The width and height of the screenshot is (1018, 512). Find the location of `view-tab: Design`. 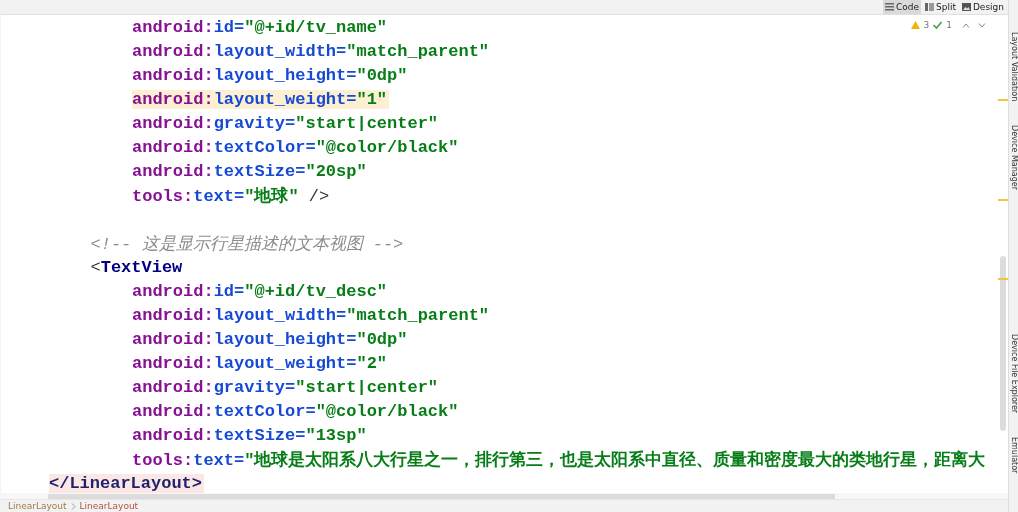

view-tab: Design is located at coordinates (982, 7).